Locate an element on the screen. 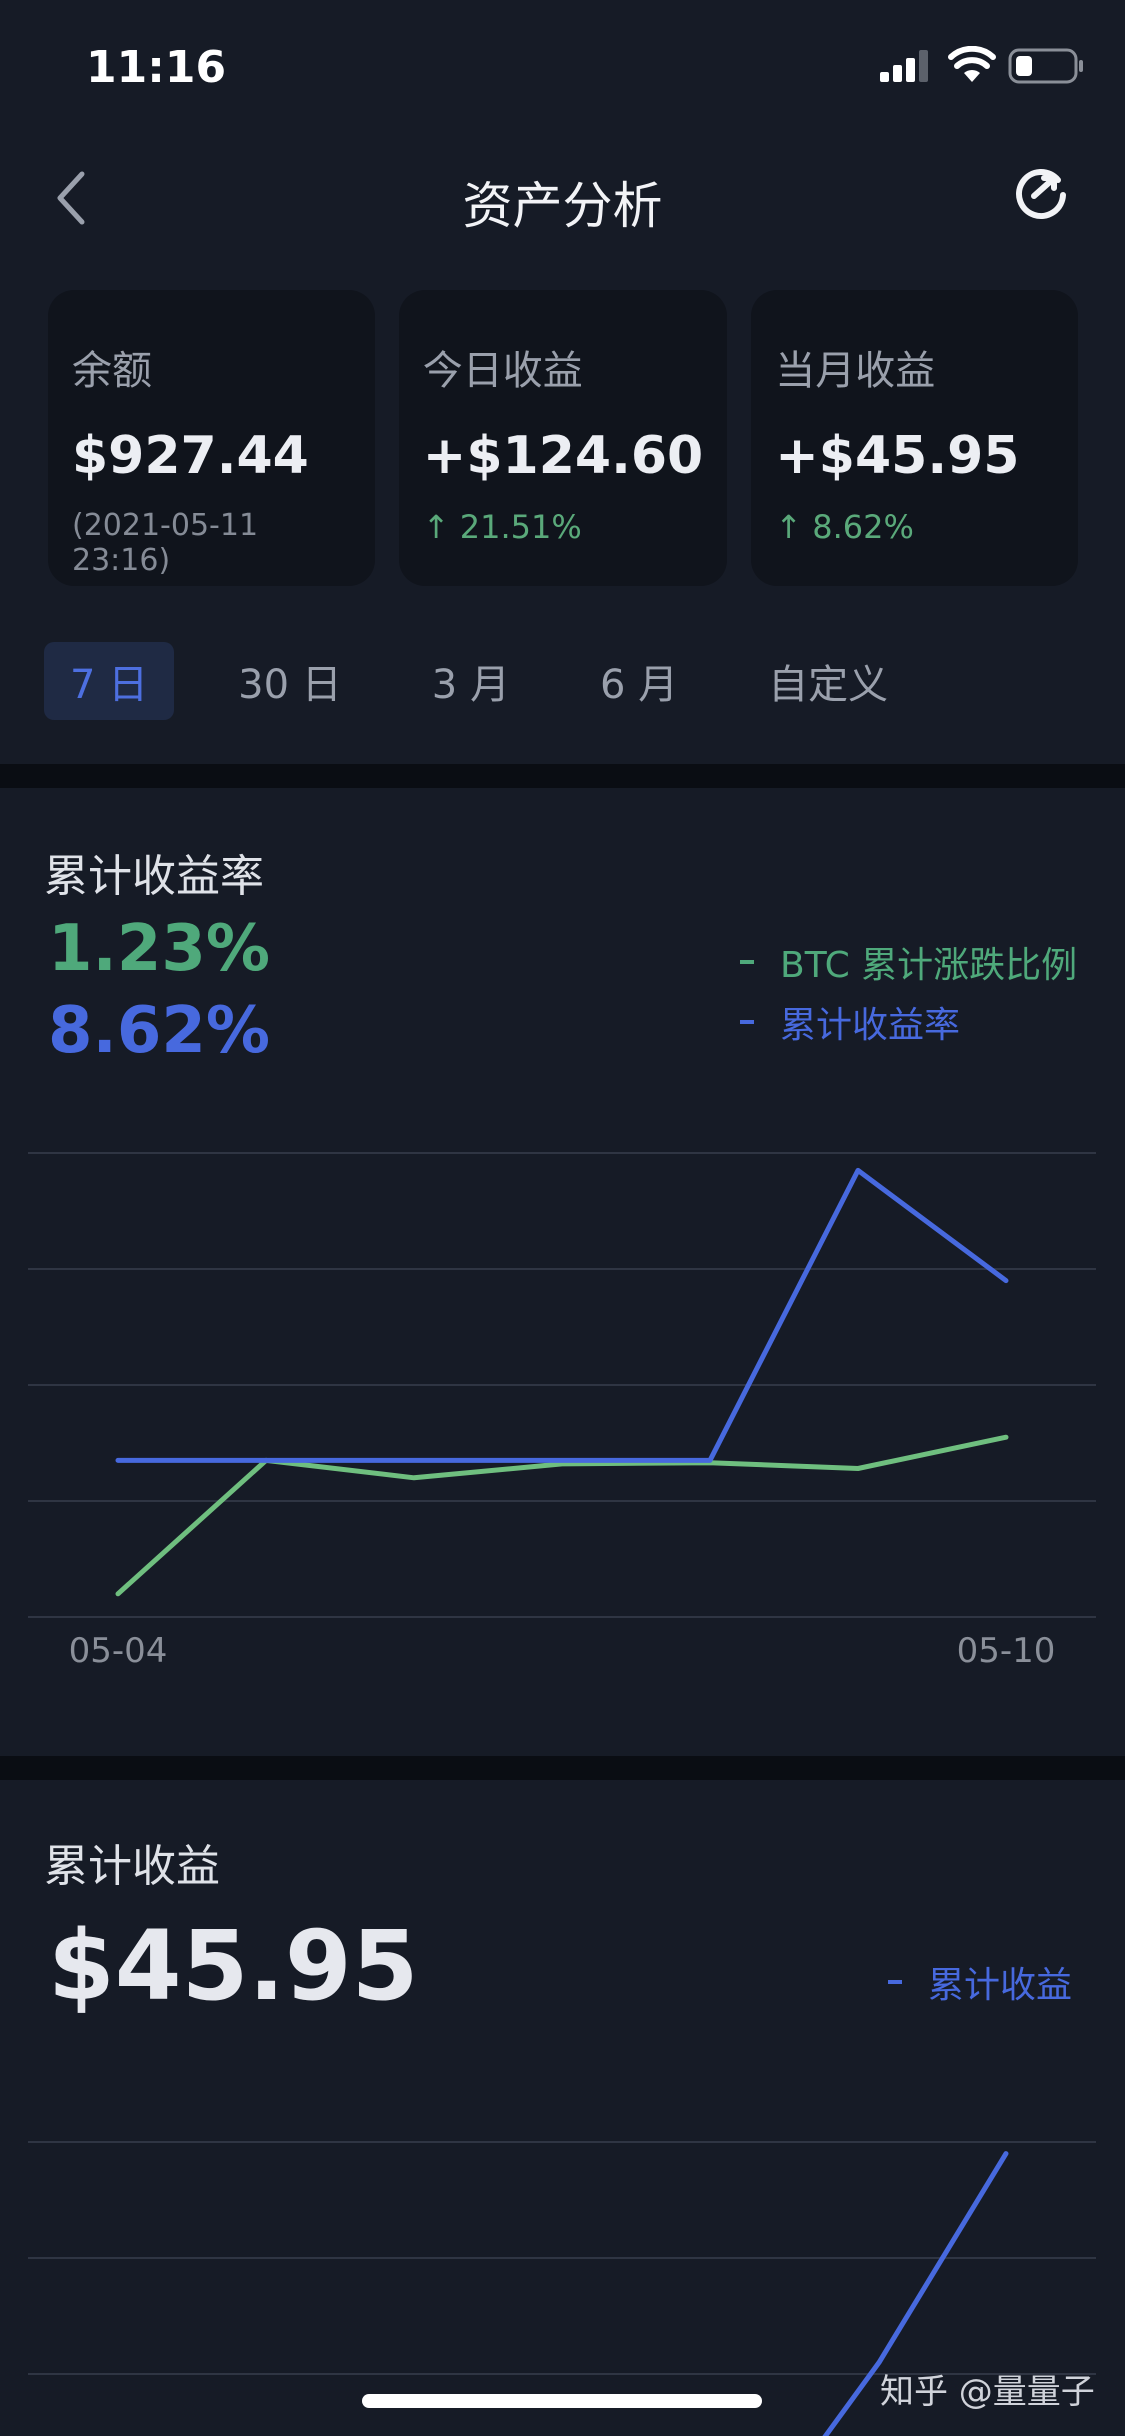  today-profit-card: 今日收益 +$124.60 ↑ 21.51% is located at coordinates (563, 438).